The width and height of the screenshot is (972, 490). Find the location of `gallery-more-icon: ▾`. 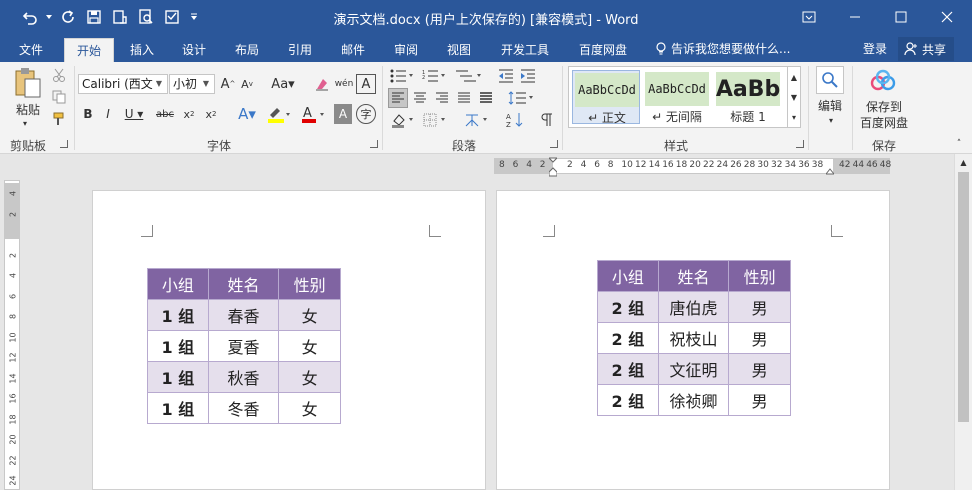

gallery-more-icon: ▾ is located at coordinates (793, 117).